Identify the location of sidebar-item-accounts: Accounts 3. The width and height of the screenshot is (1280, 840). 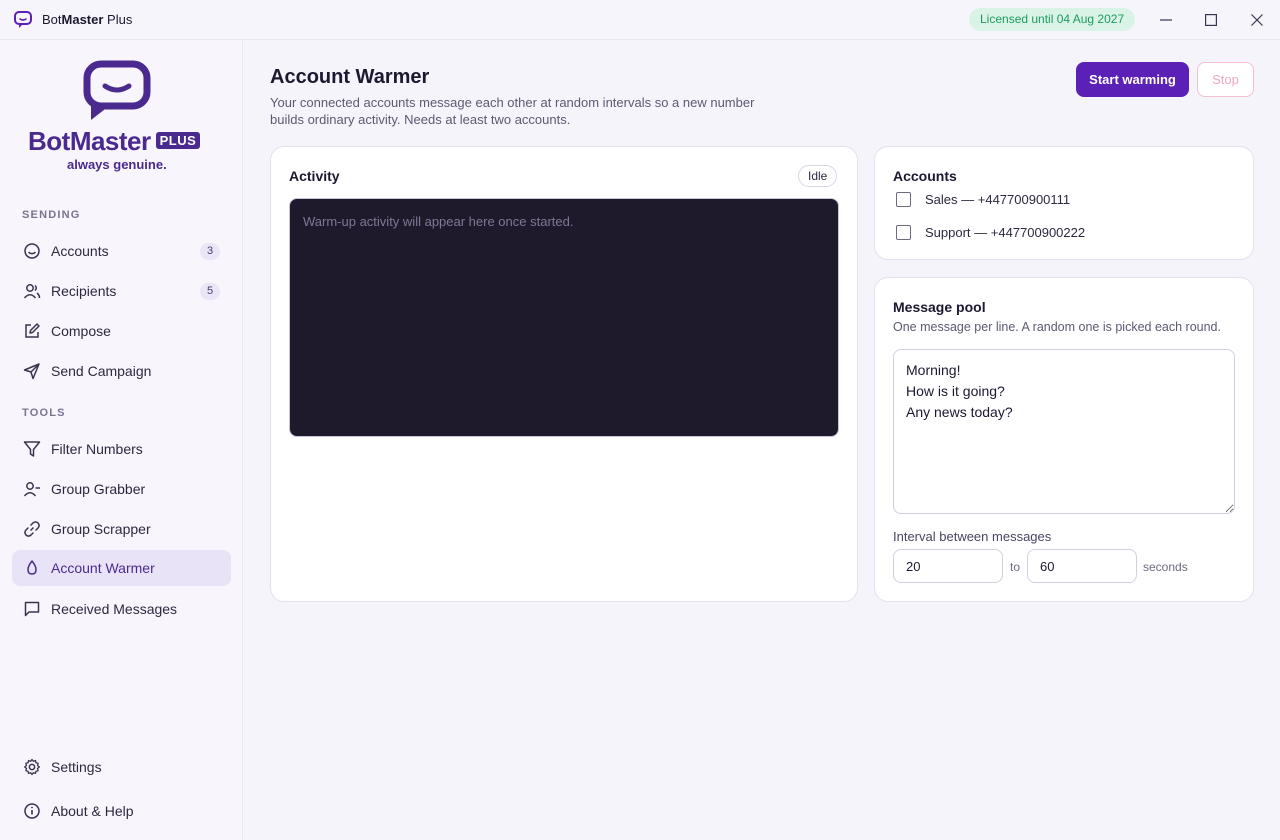
(121, 251).